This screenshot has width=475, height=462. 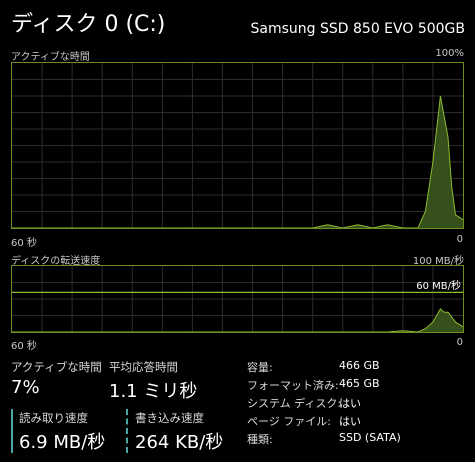 What do you see at coordinates (260, 439) in the screenshot?
I see `type-label: 種類:` at bounding box center [260, 439].